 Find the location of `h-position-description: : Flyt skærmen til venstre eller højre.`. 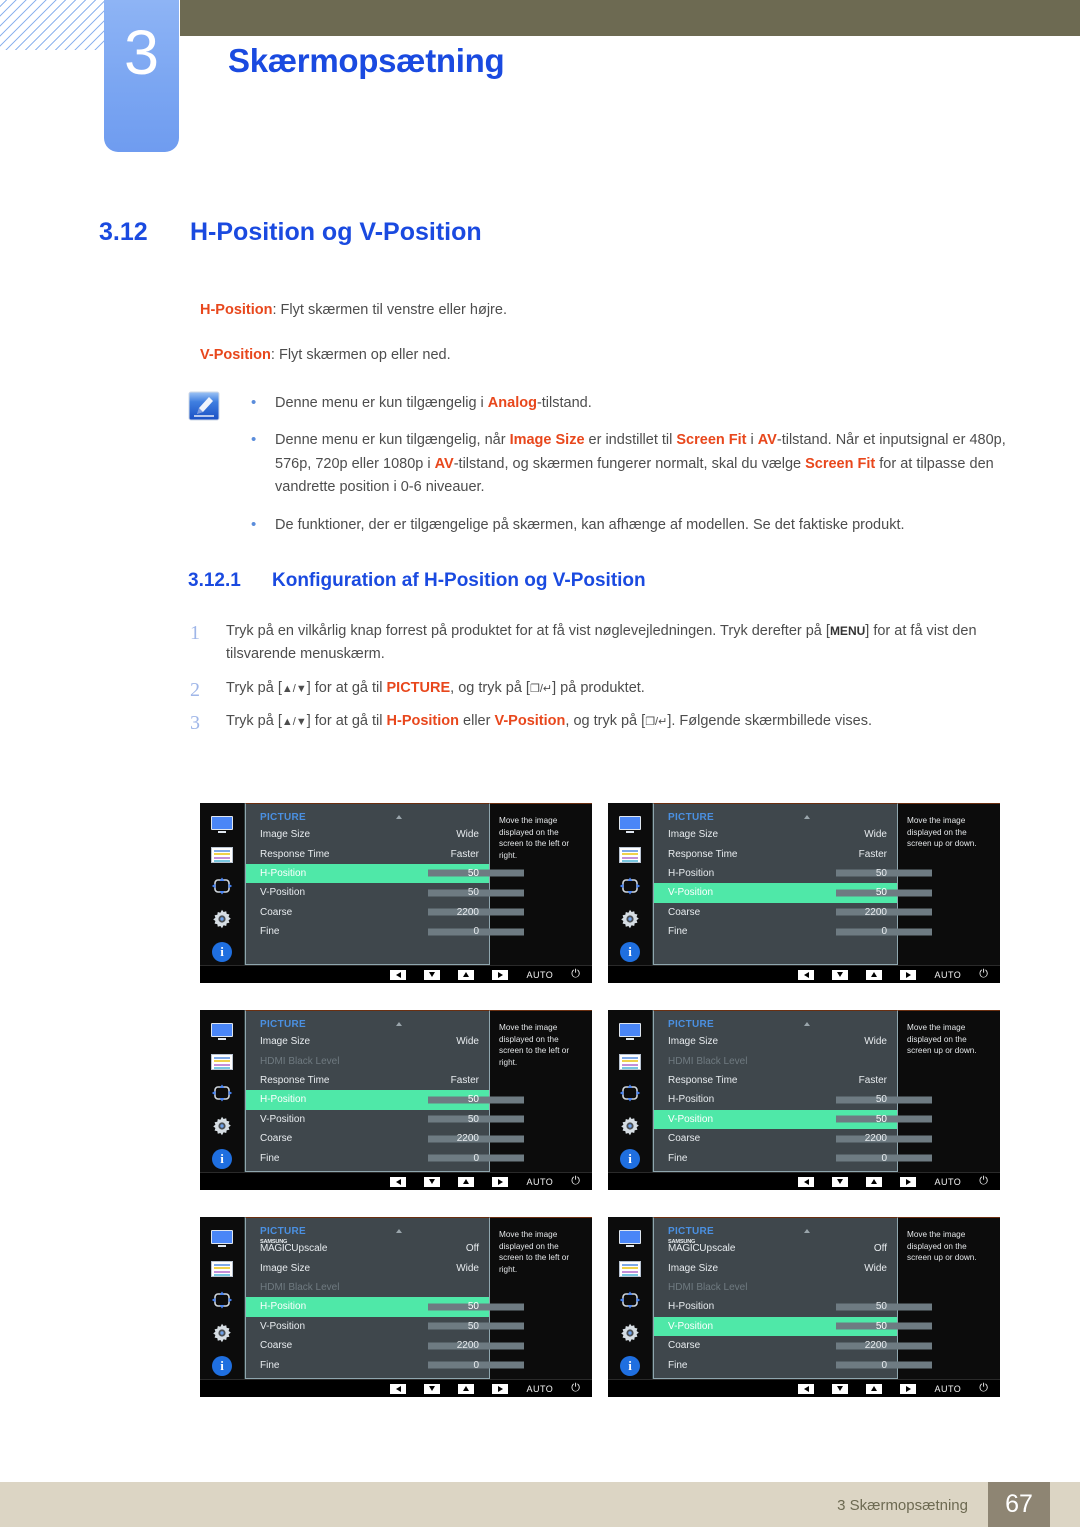

h-position-description: : Flyt skærmen til venstre eller højre. is located at coordinates (389, 310).